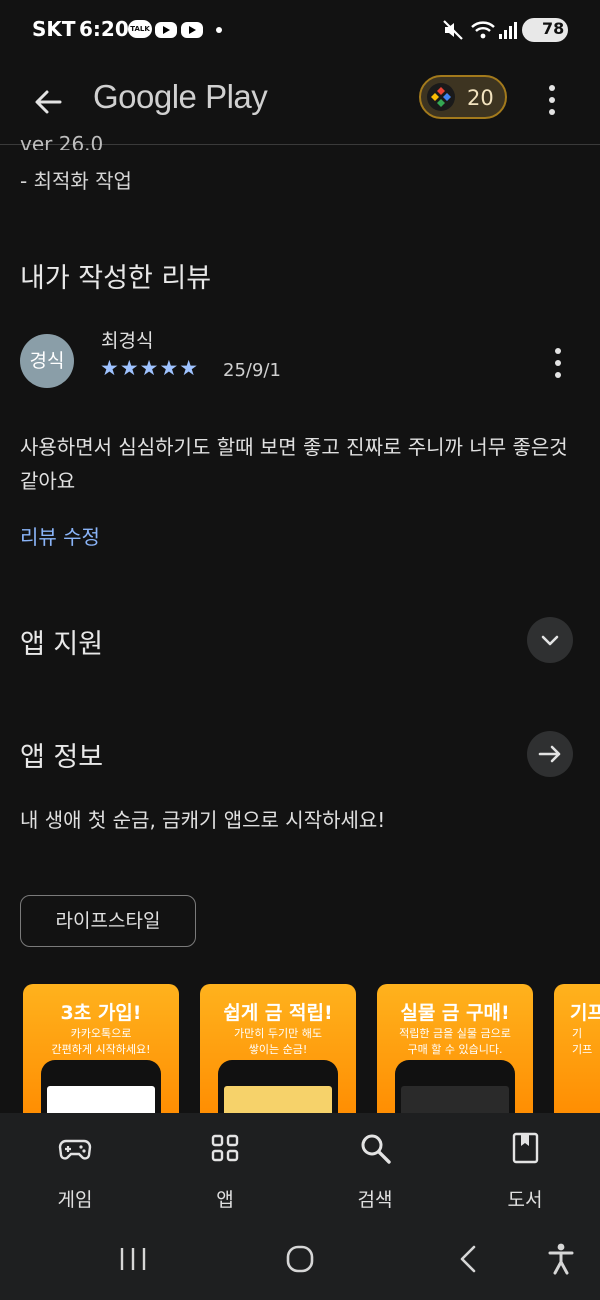 This screenshot has height=1300, width=600. I want to click on nav-search-label: 검색, so click(375, 1200).